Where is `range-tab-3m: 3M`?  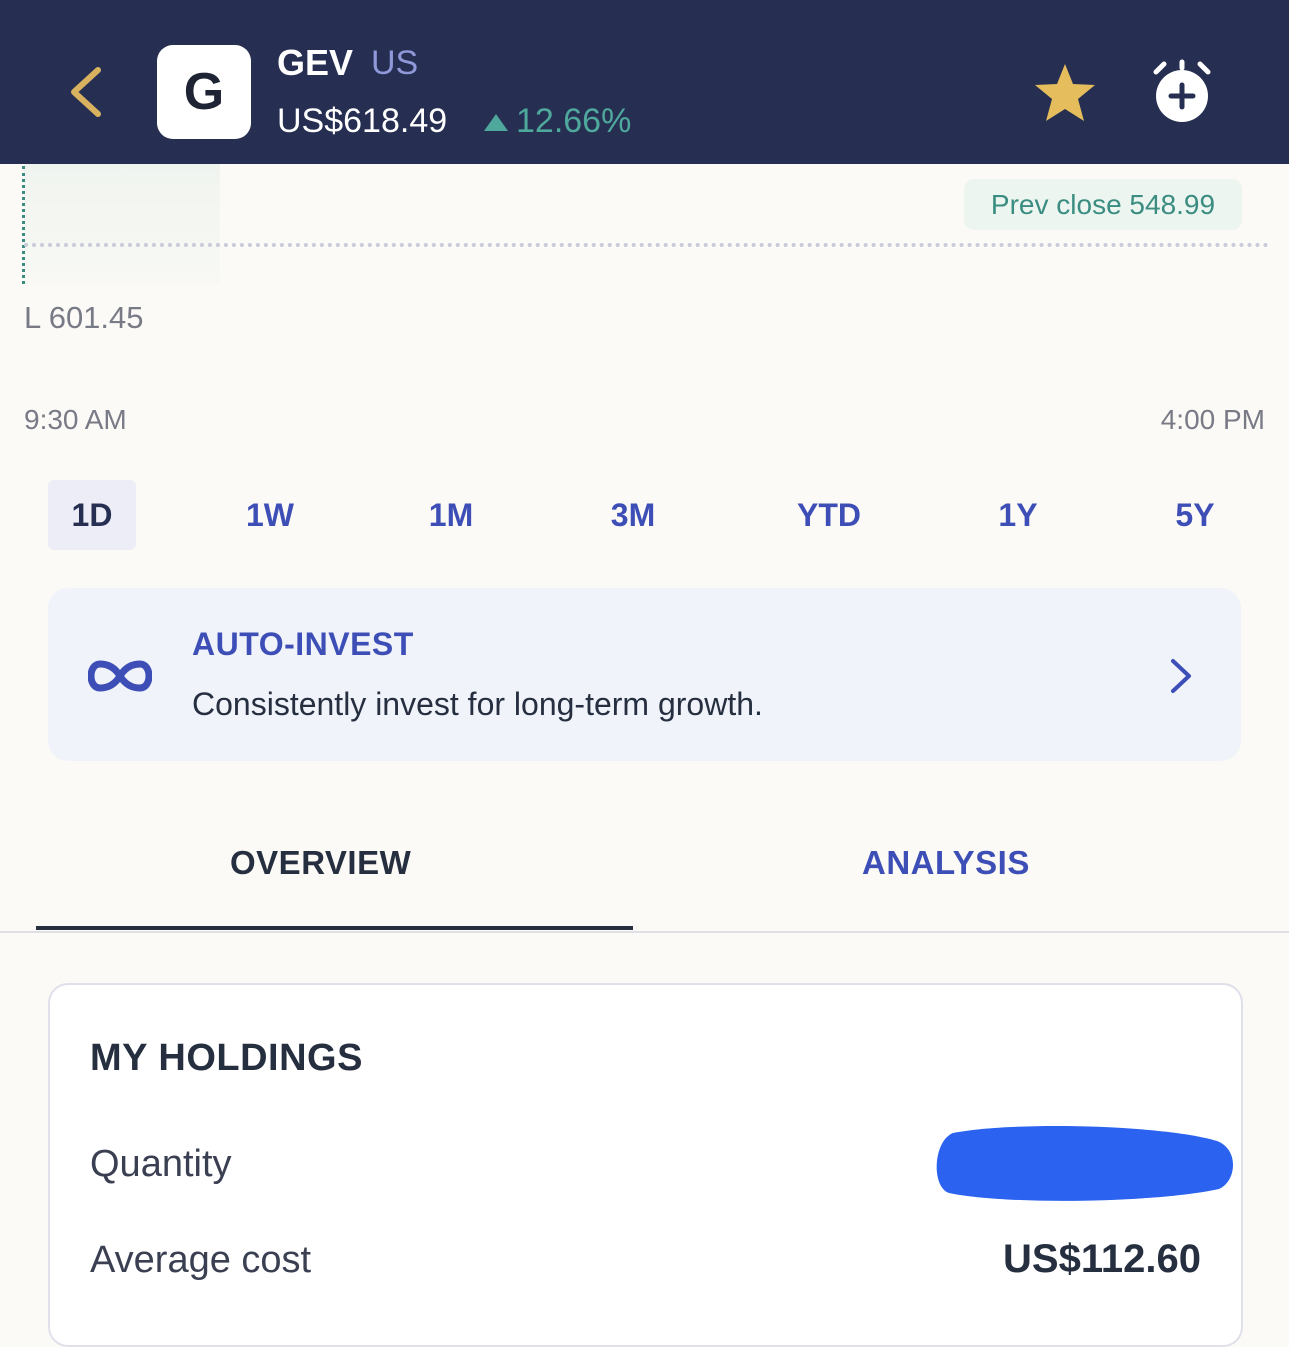 range-tab-3m: 3M is located at coordinates (633, 515).